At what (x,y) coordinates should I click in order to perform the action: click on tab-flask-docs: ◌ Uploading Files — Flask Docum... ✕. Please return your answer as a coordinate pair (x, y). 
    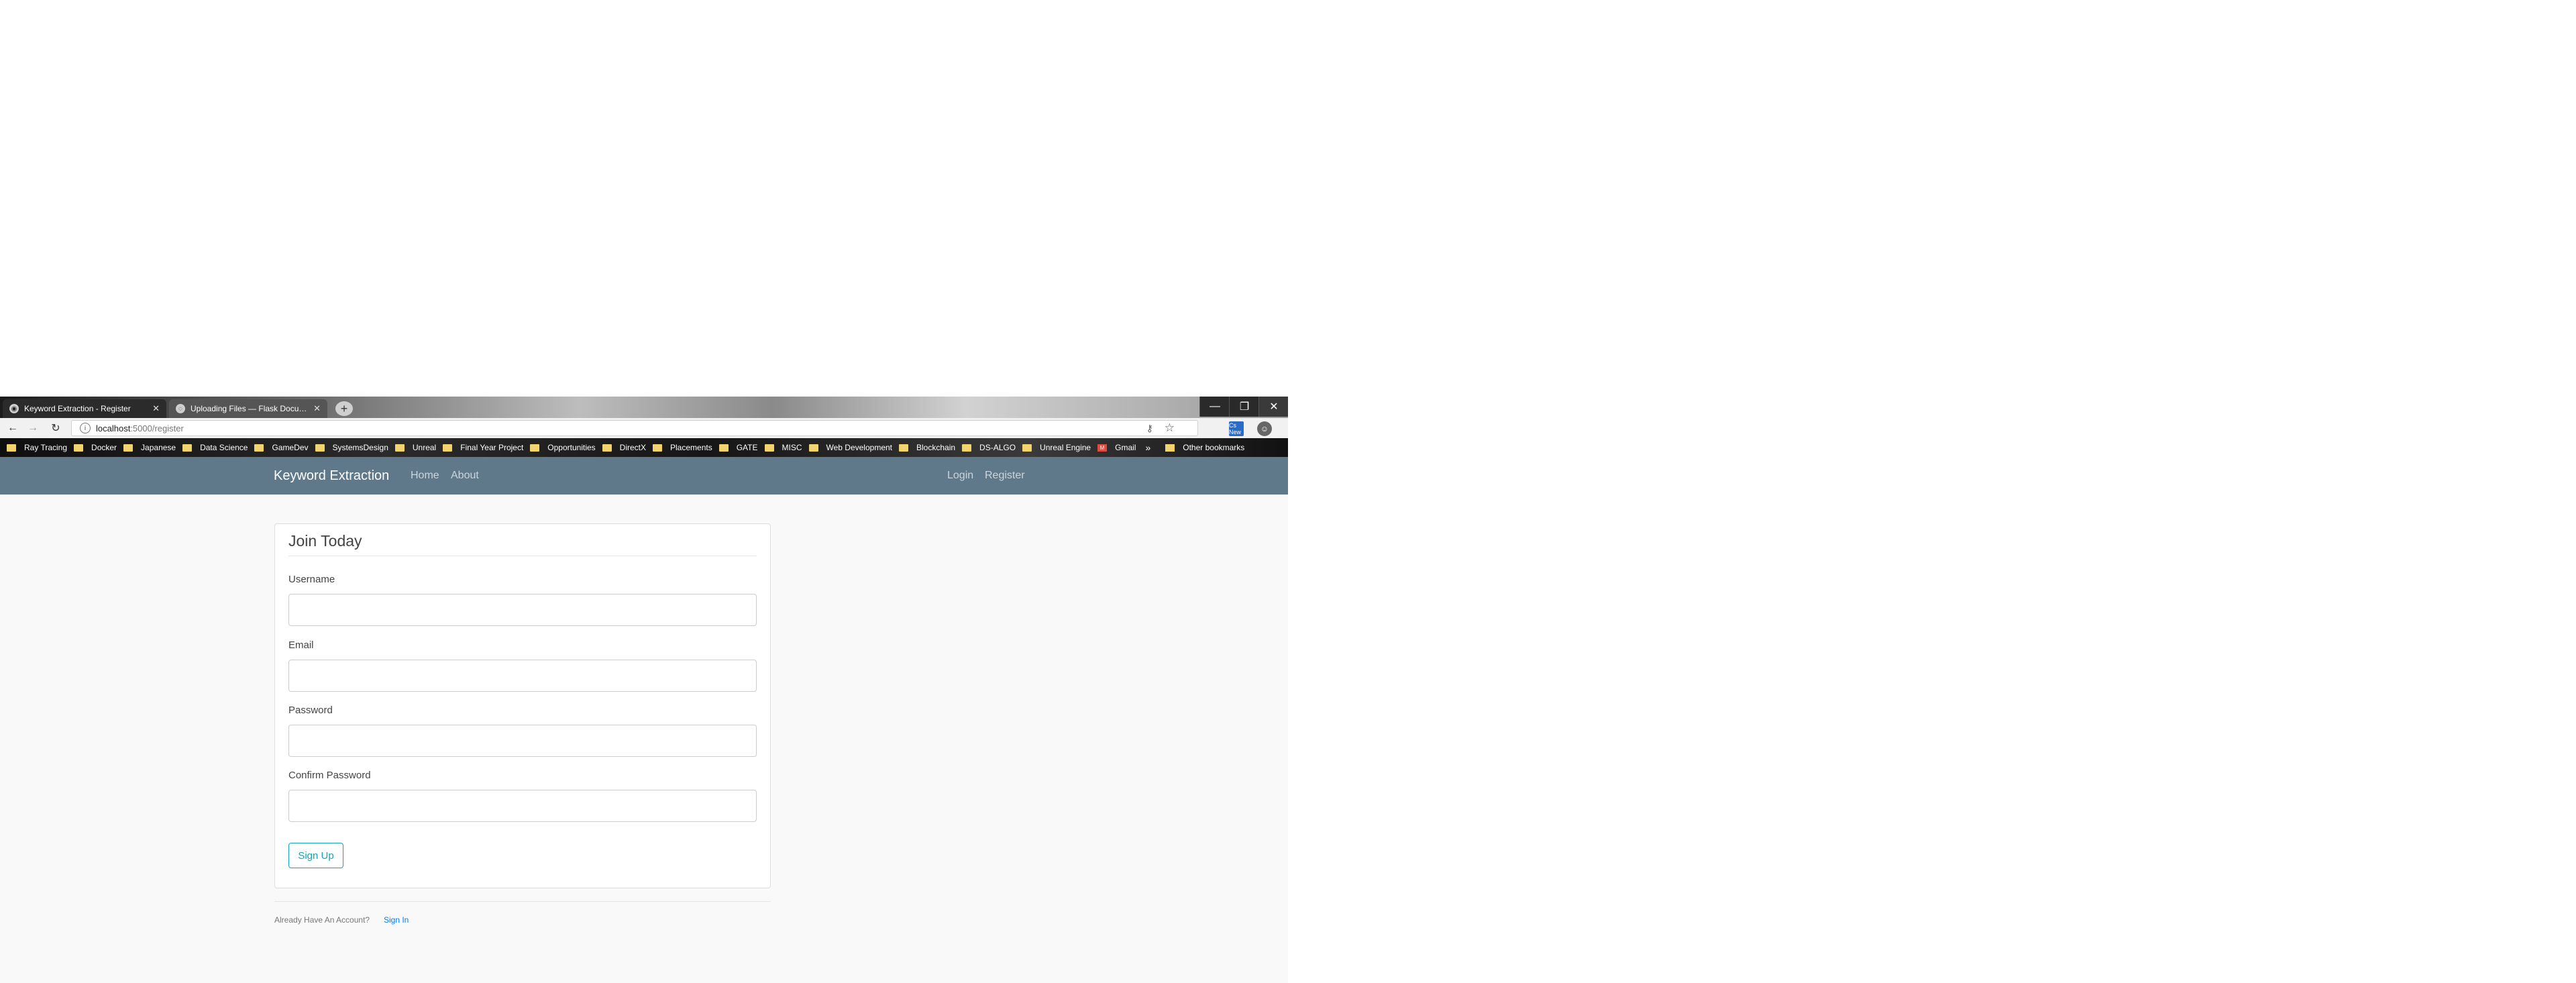
    Looking at the image, I should click on (248, 408).